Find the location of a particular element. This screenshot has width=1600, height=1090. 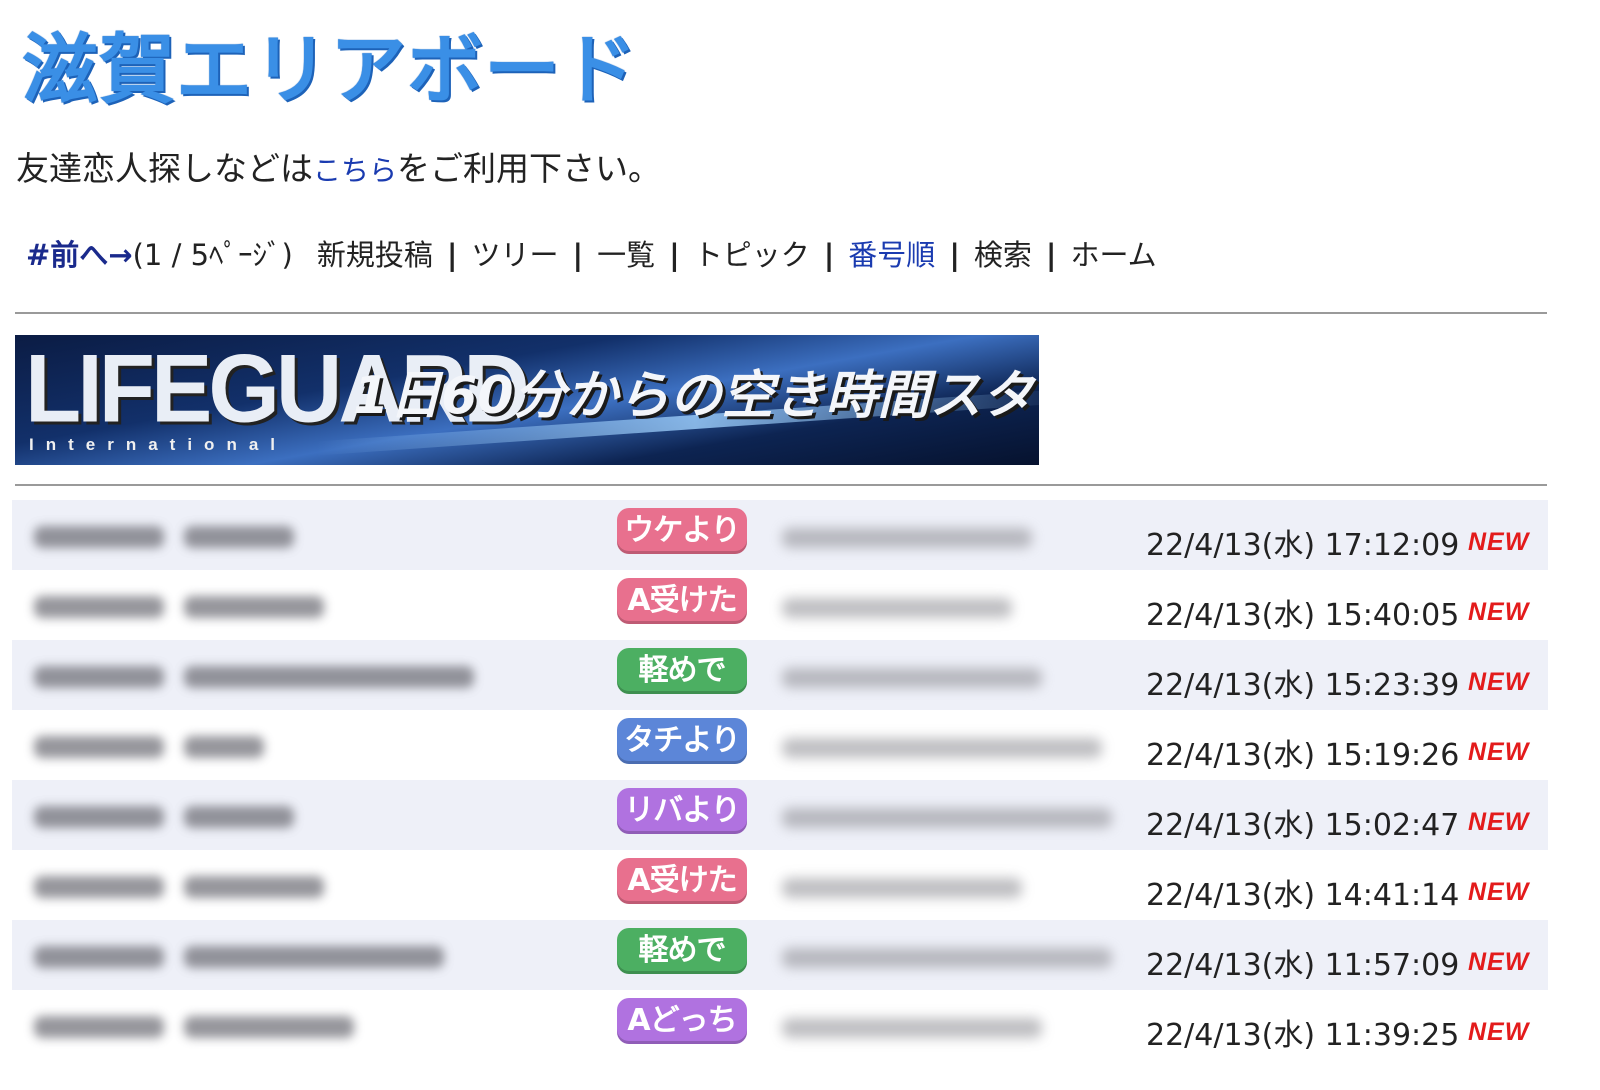

prev-page-link: #前へ→ is located at coordinates (79, 253).